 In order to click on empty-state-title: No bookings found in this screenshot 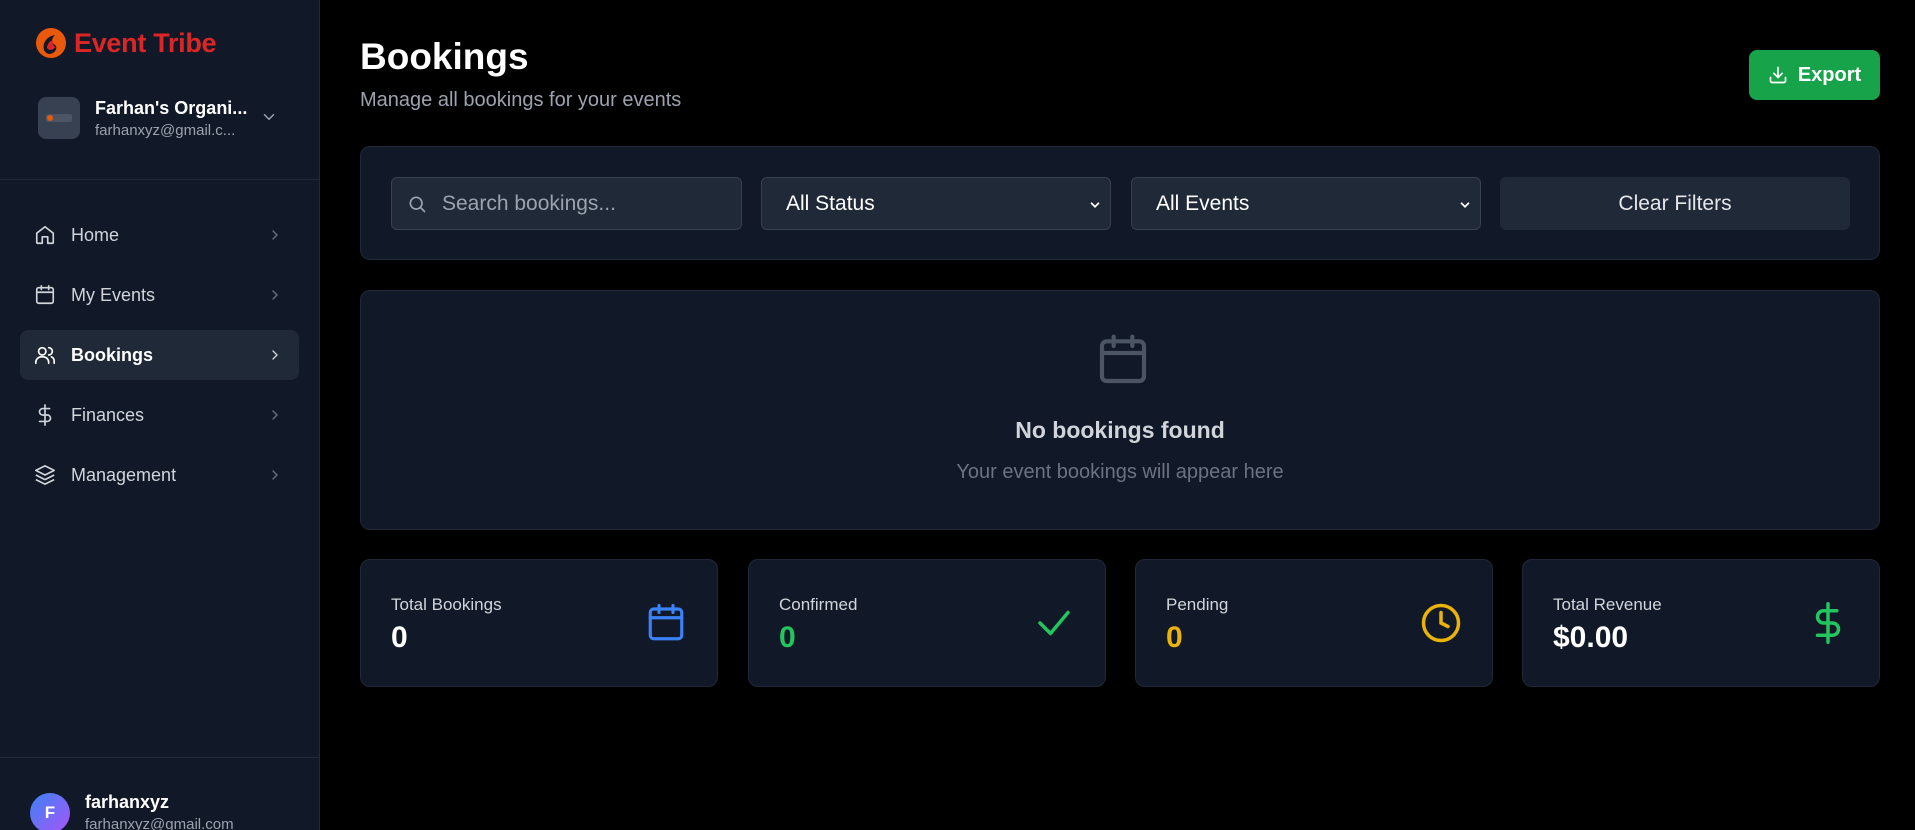, I will do `click(1120, 430)`.